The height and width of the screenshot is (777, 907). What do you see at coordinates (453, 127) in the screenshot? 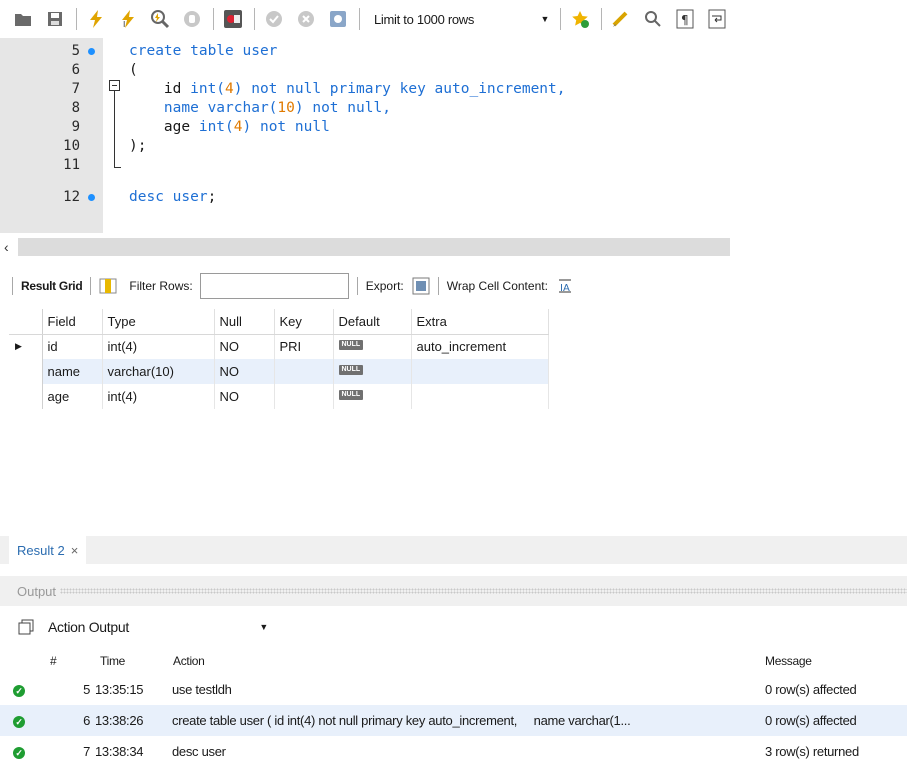
I see `code-line: 9 age int(4) not null` at bounding box center [453, 127].